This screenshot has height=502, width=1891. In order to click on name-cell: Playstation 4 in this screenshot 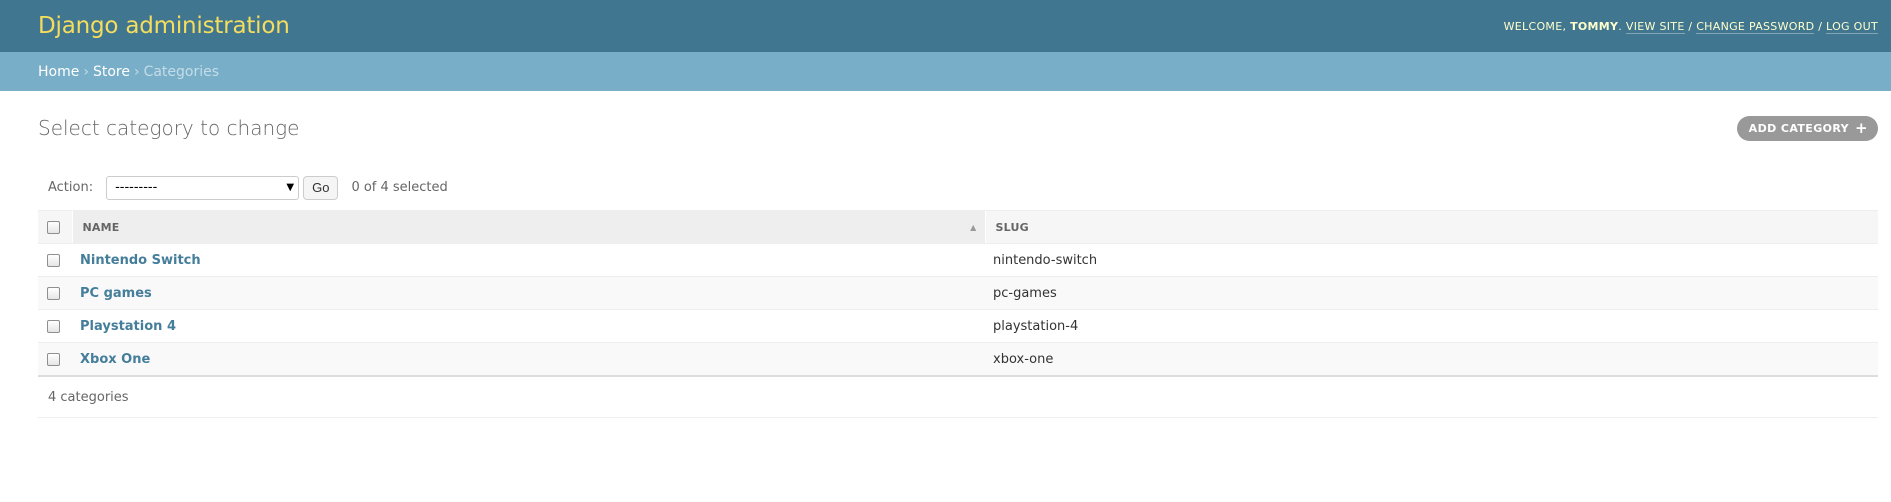, I will do `click(528, 326)`.